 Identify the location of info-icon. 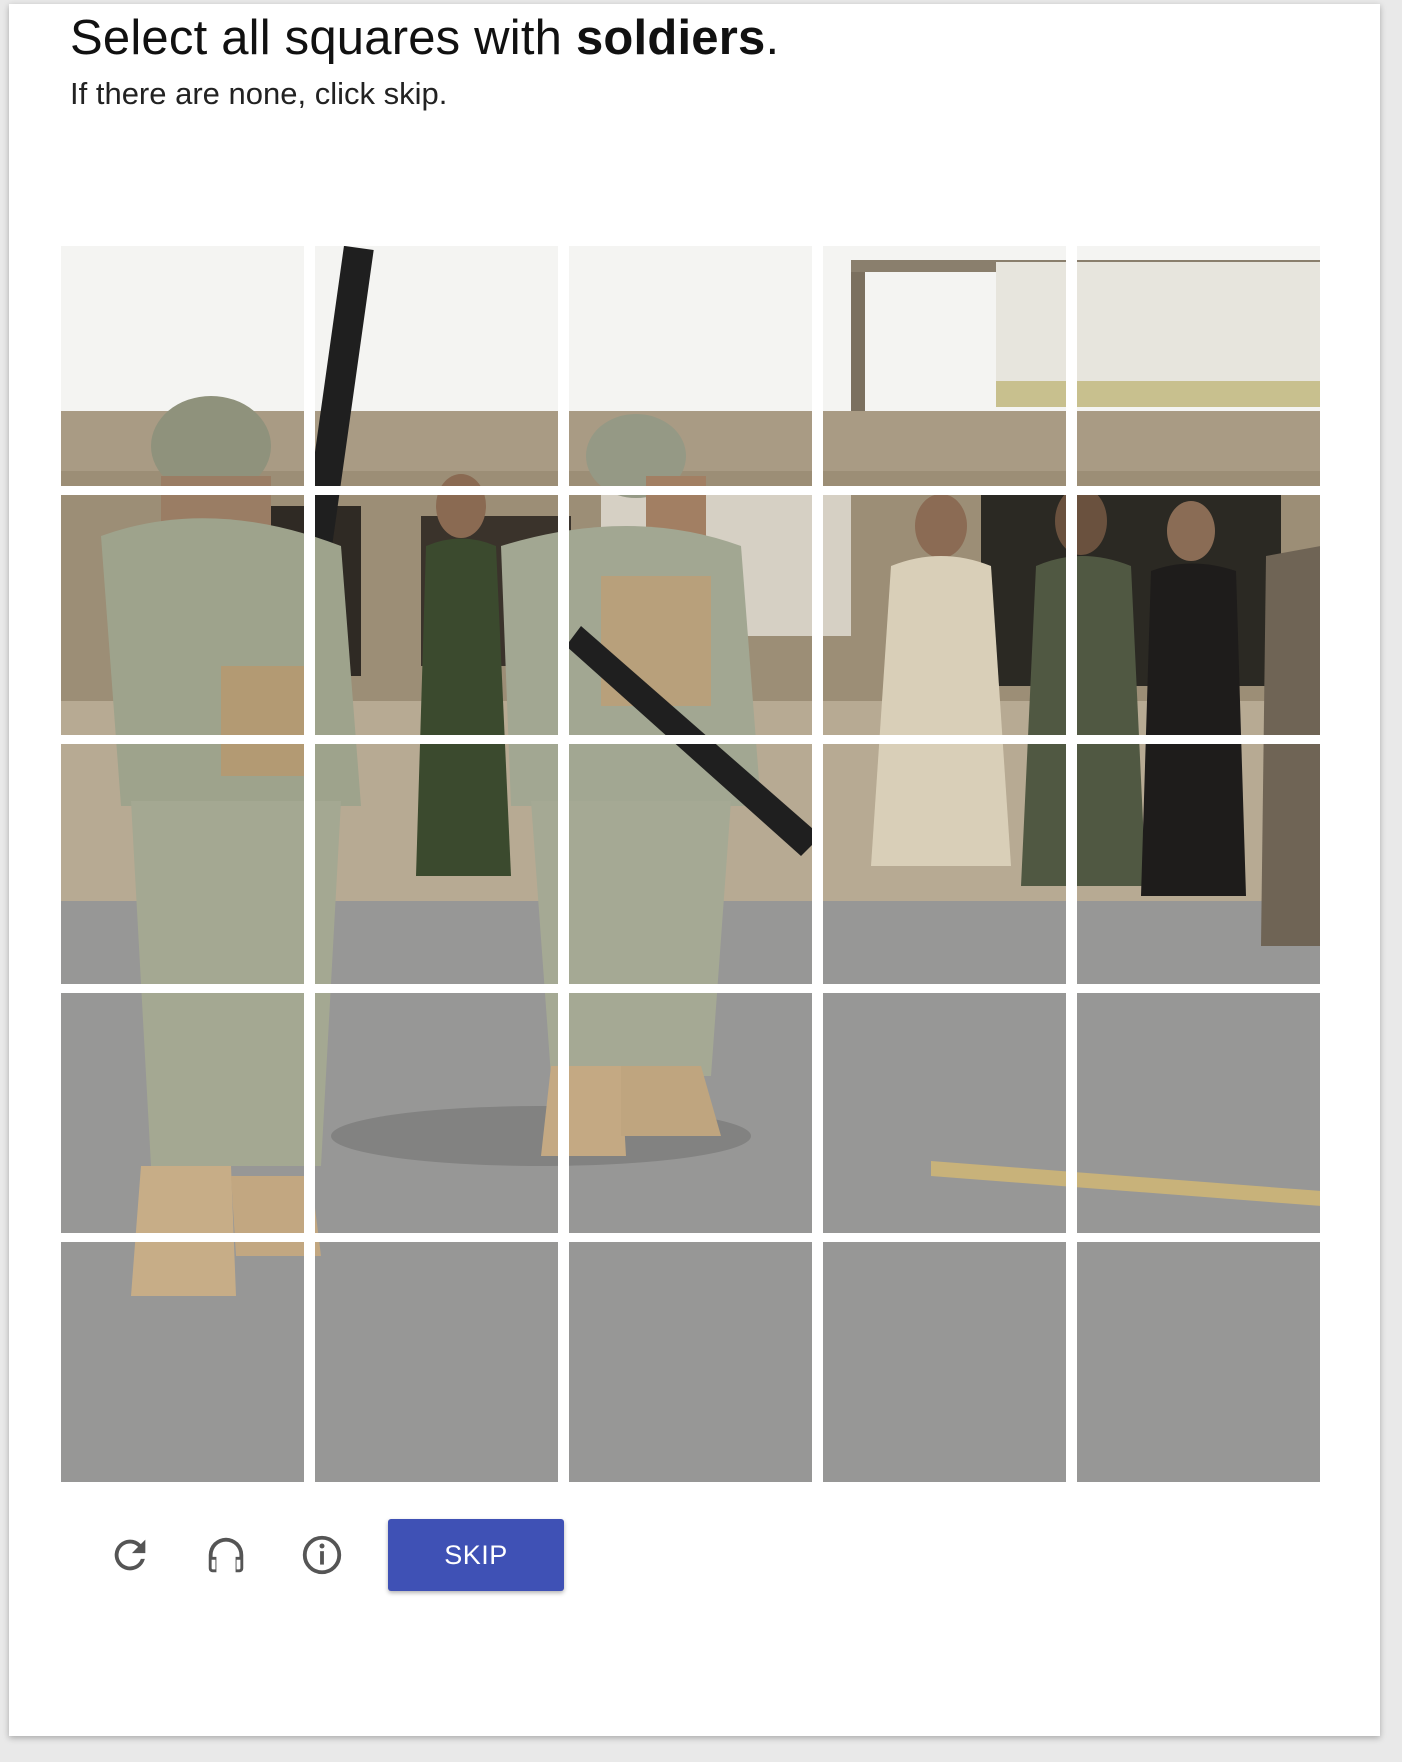
(322, 1555).